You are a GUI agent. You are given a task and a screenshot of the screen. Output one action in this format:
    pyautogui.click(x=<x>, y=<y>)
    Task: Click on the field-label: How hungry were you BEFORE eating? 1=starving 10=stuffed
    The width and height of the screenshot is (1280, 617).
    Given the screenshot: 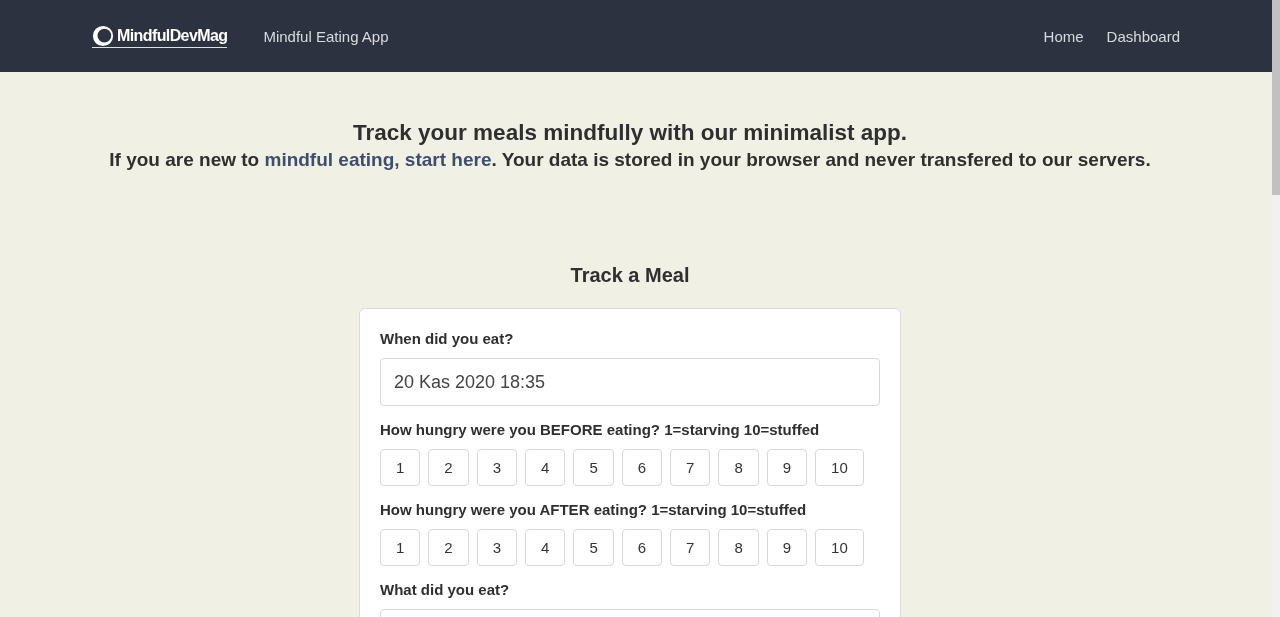 What is the action you would take?
    pyautogui.click(x=600, y=430)
    